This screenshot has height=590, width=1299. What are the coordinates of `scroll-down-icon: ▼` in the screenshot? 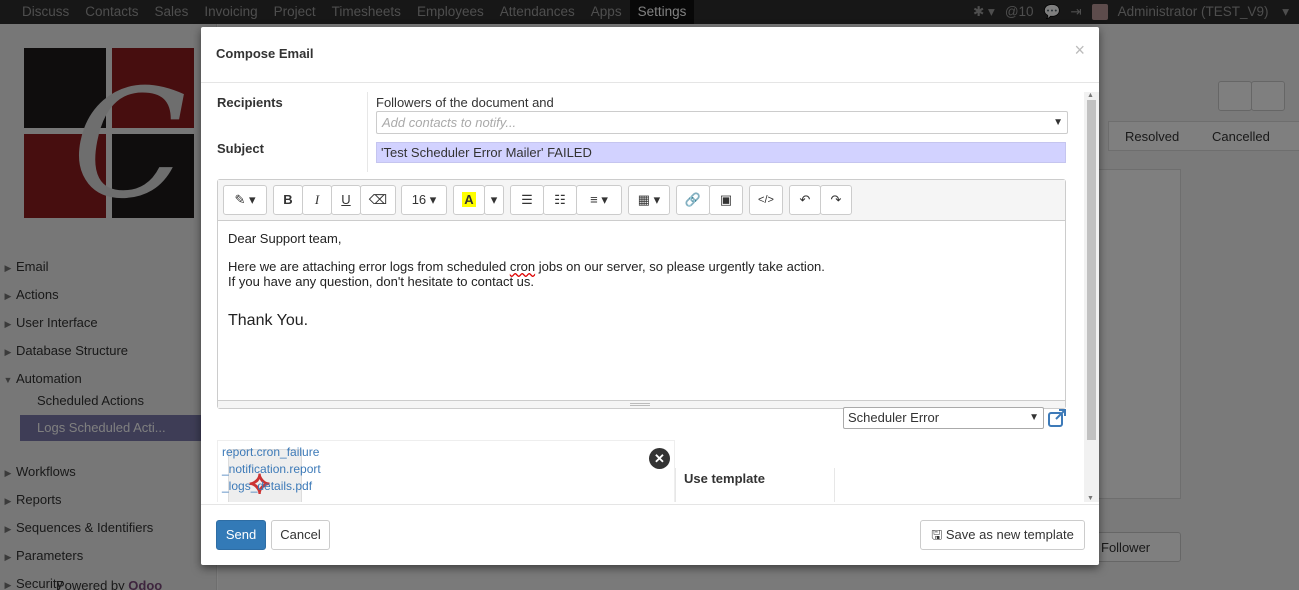 It's located at (1090, 498).